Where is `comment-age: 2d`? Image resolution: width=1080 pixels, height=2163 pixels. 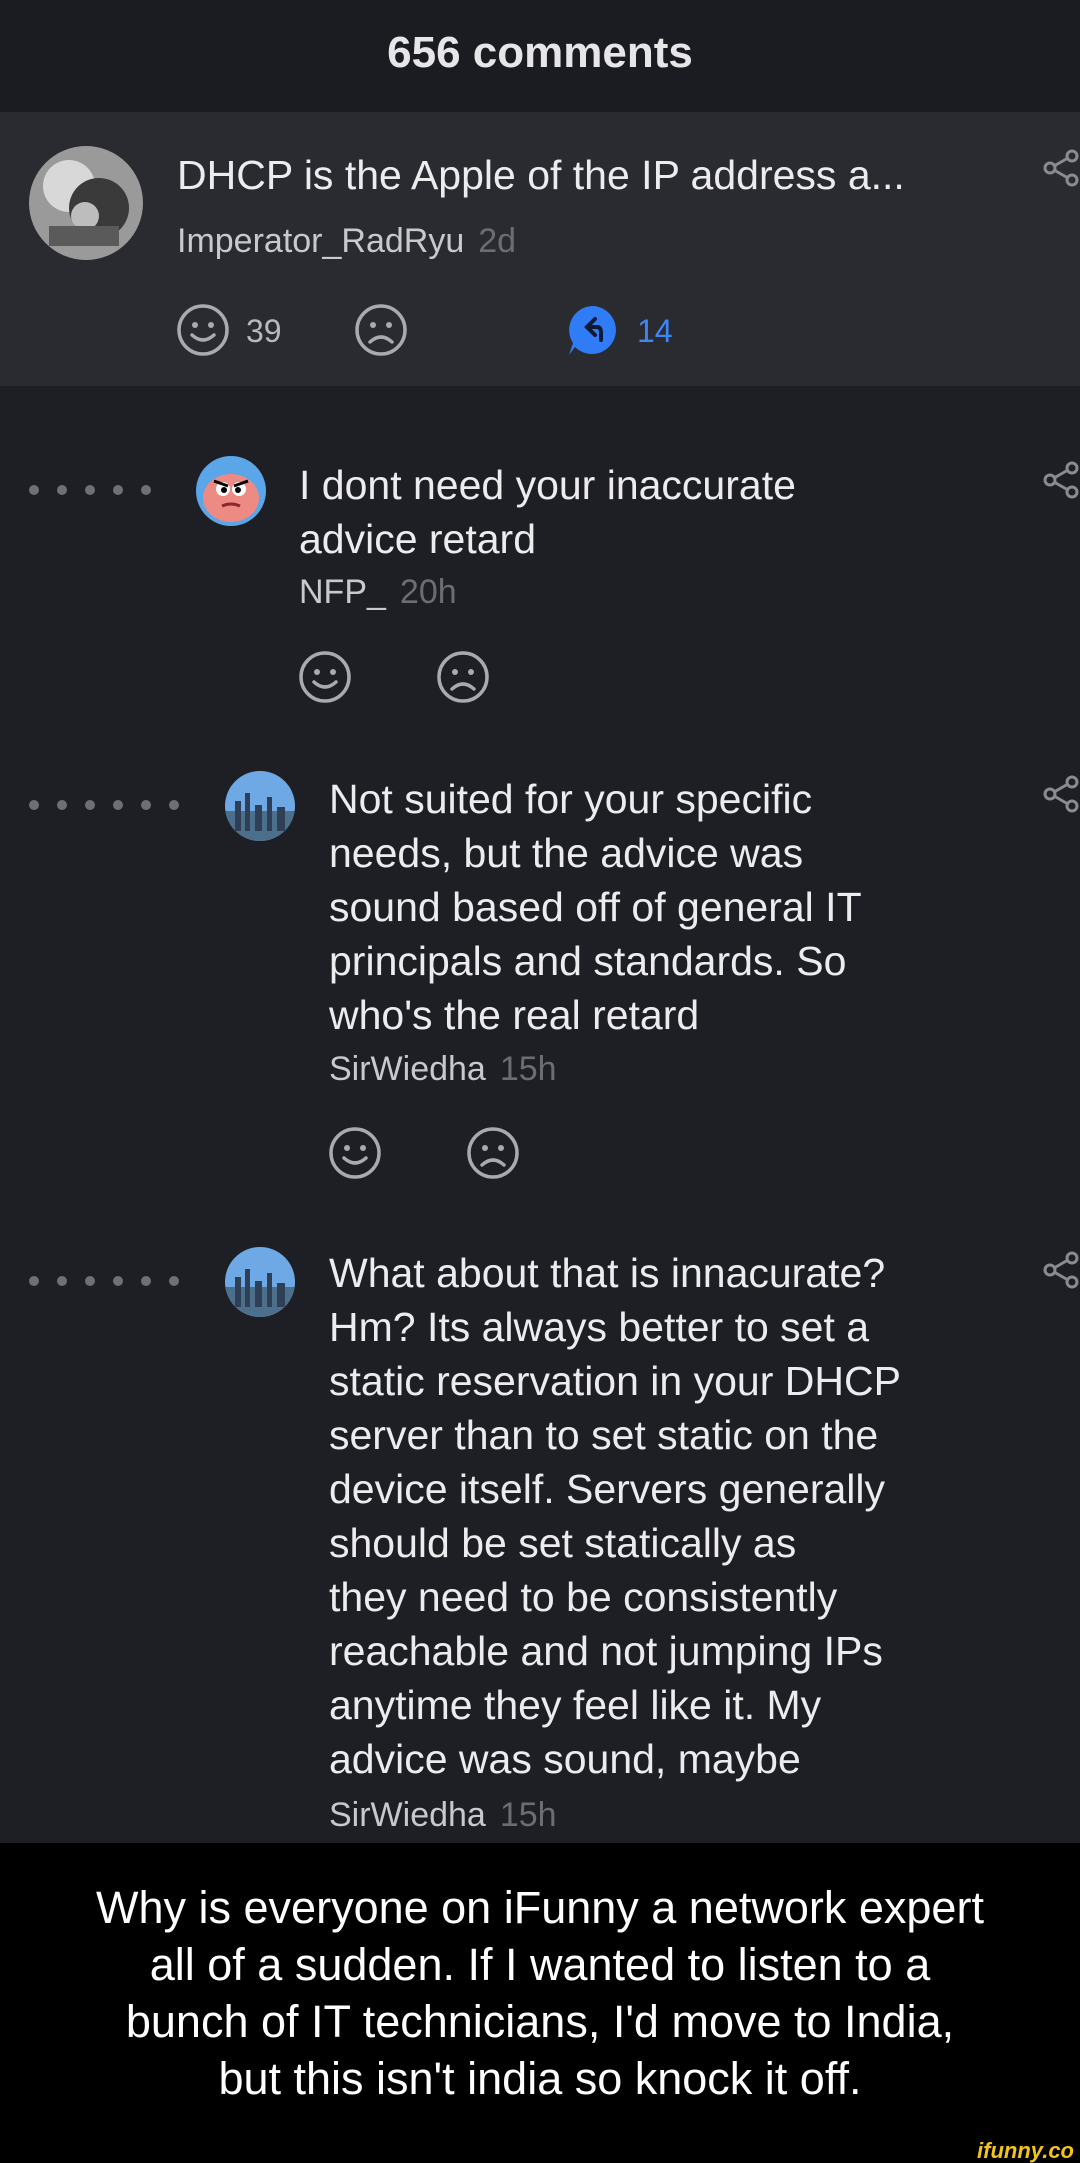
comment-age: 2d is located at coordinates (497, 241).